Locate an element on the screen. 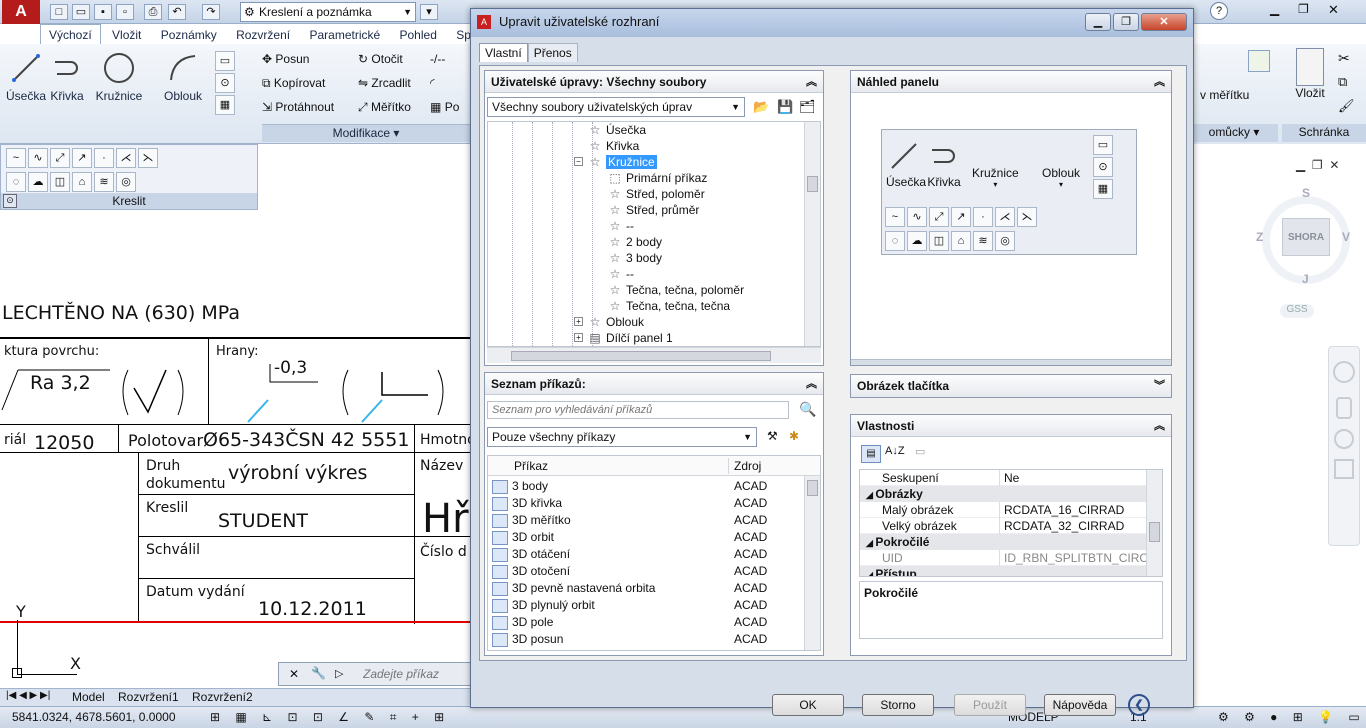 This screenshot has height=728, width=1366. close-icon: ✕ is located at coordinates (1333, 10).